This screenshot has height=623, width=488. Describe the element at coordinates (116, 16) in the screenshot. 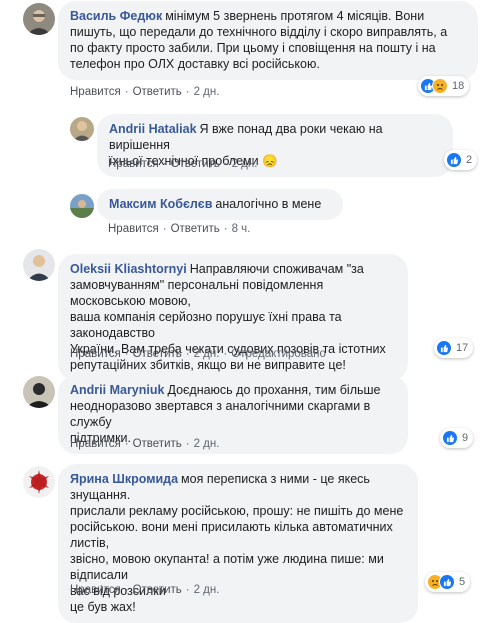

I see `comment-author: Василь Федюк` at that location.